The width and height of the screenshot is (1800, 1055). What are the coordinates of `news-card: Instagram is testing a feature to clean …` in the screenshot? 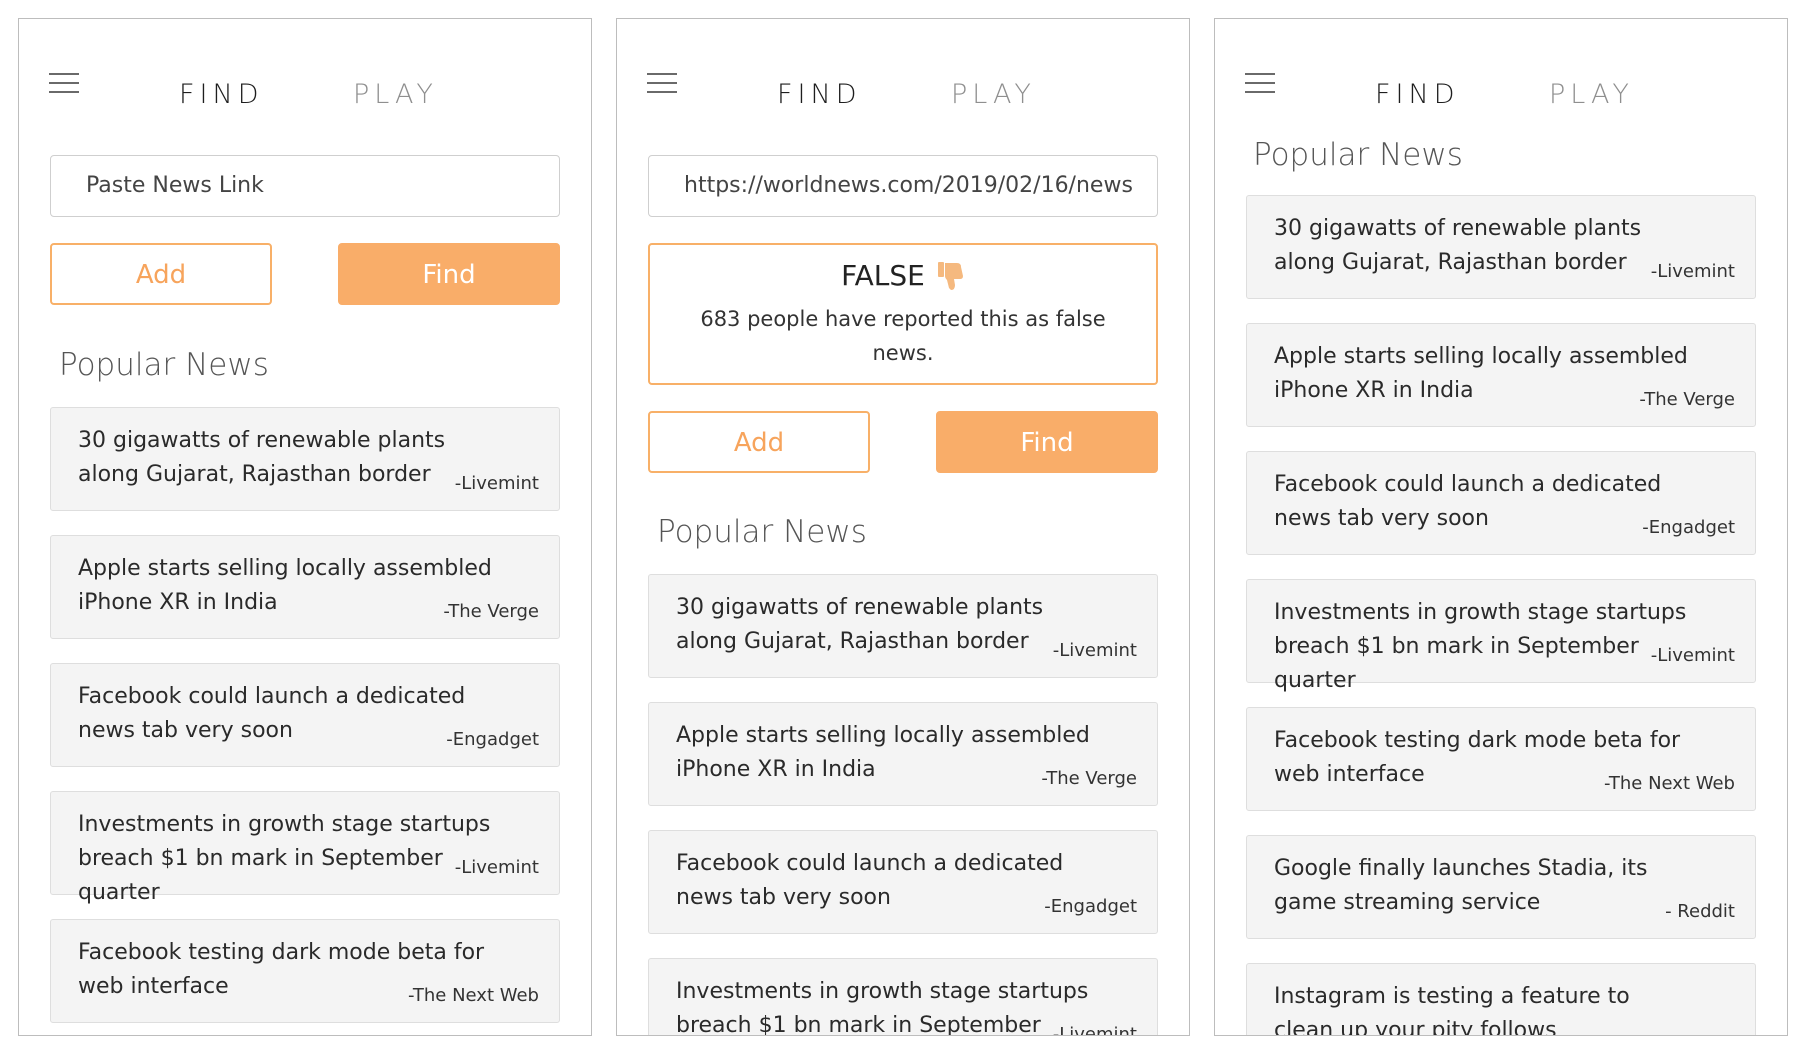 It's located at (1501, 999).